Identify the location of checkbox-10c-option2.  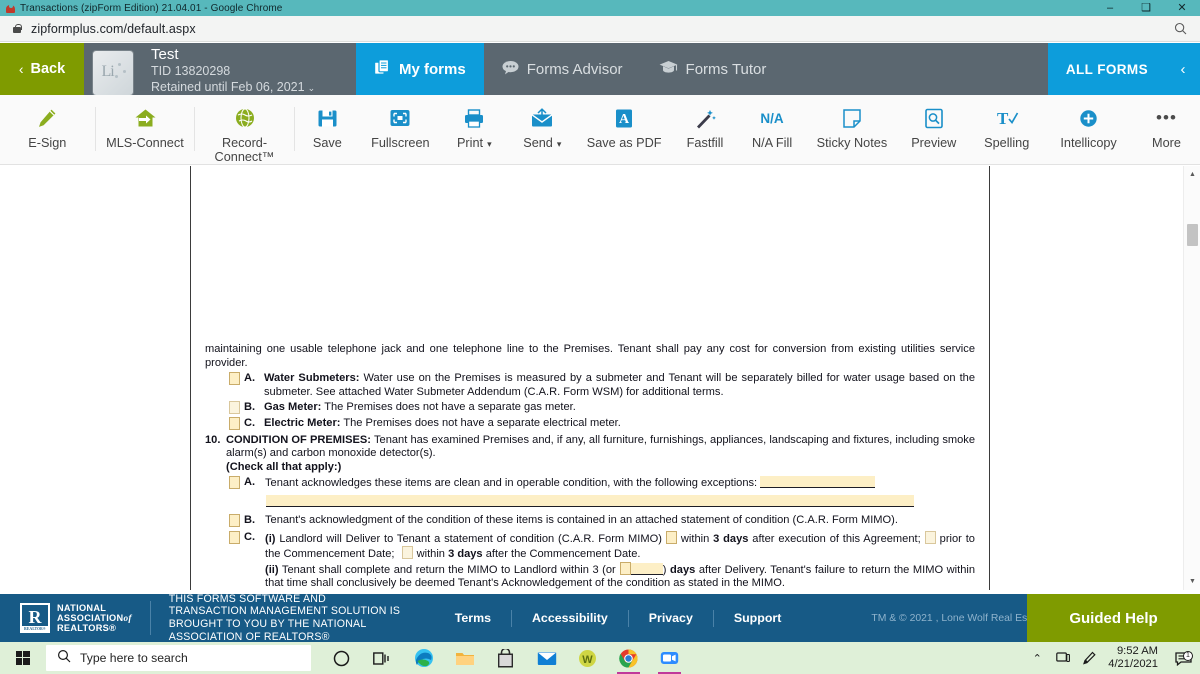
(930, 537).